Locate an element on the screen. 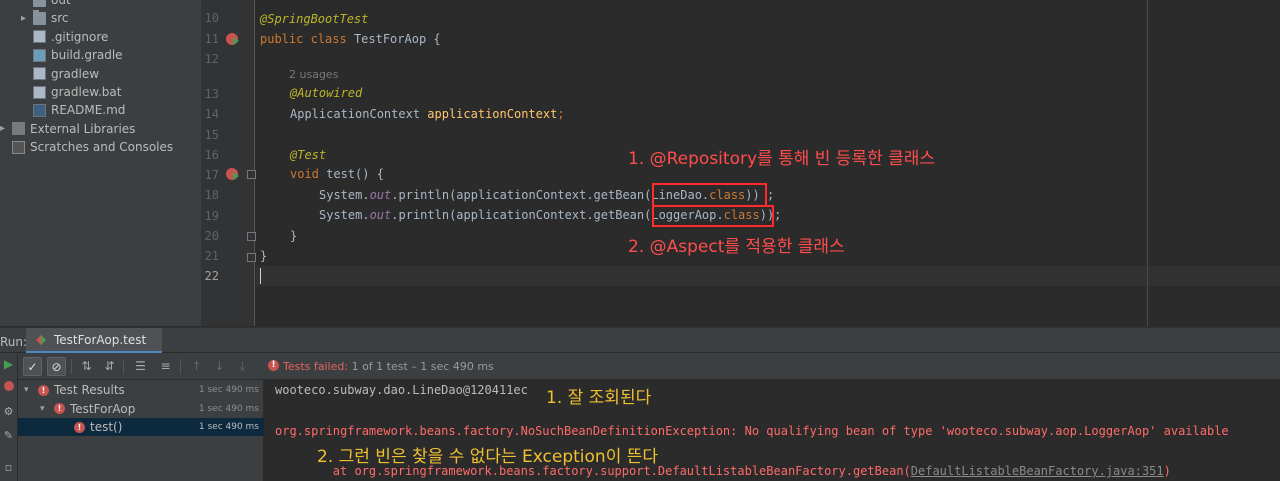  code-line-20: } is located at coordinates (294, 236).